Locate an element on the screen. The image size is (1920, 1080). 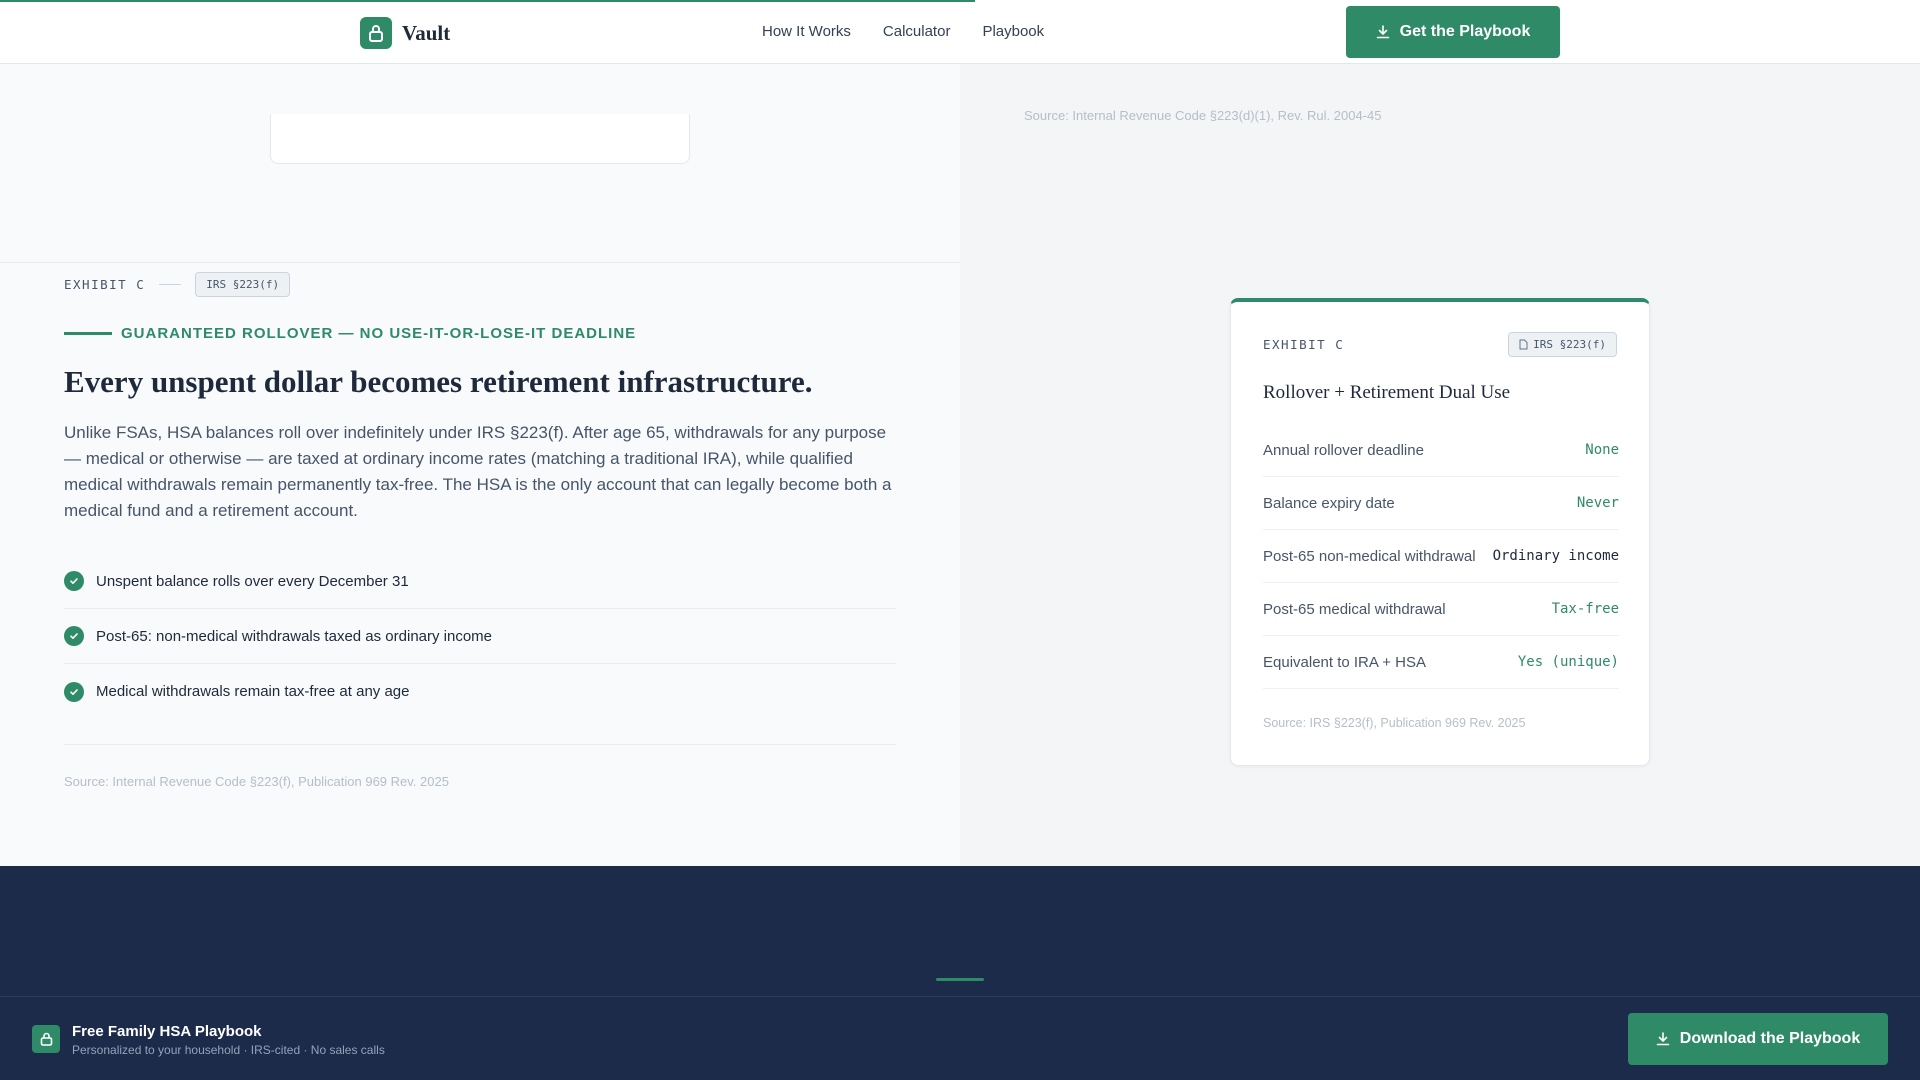
eyebrow-bar is located at coordinates (88, 333).